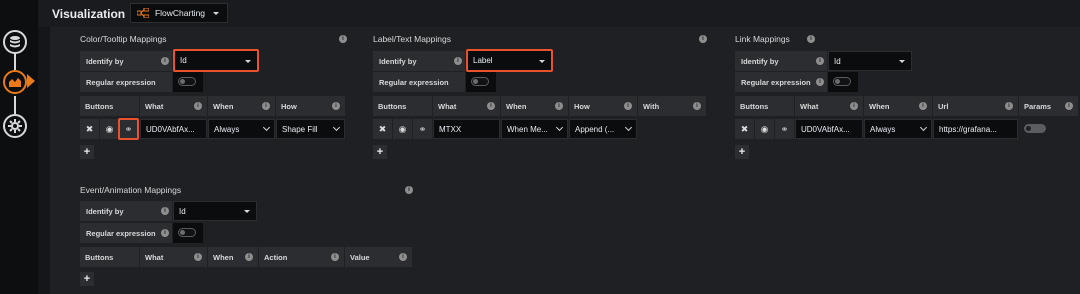 This screenshot has width=1080, height=294. What do you see at coordinates (412, 39) in the screenshot?
I see `section-title-text: Label/Text Mappings` at bounding box center [412, 39].